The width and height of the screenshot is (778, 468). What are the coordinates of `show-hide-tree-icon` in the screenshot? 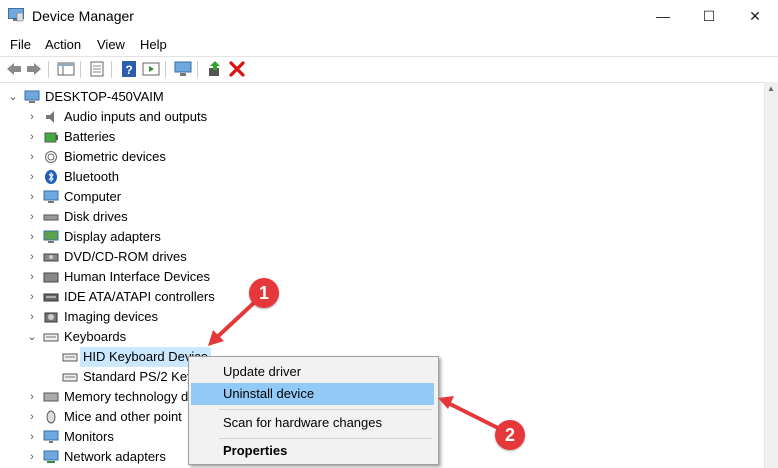 It's located at (66, 69).